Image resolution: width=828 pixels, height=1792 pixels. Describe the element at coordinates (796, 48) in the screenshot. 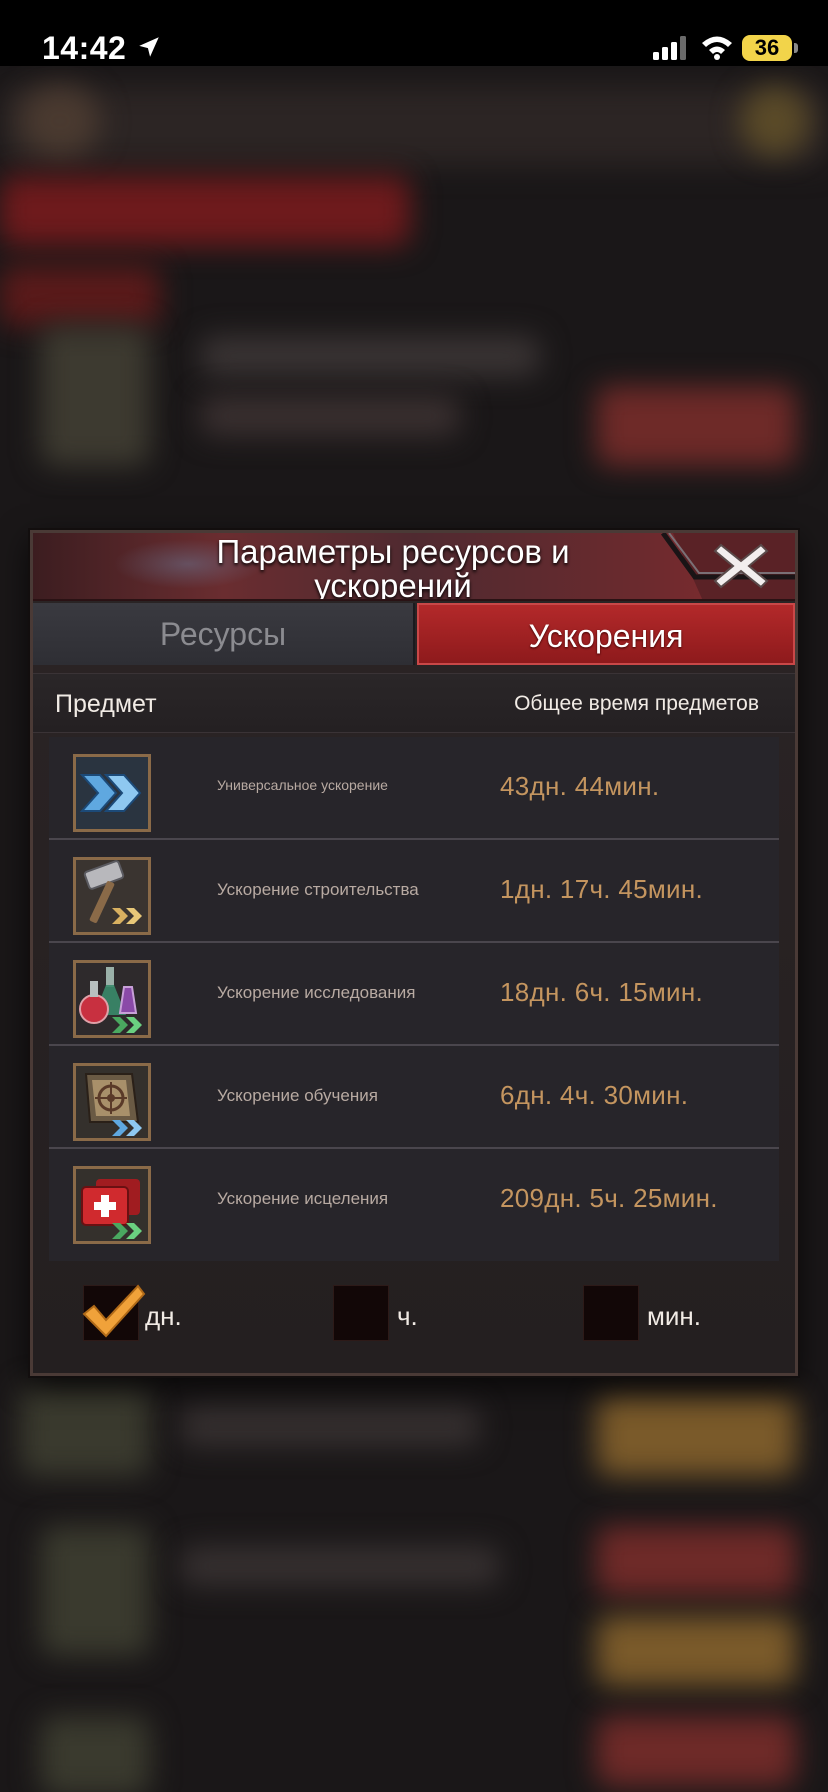

I see `battery-tip` at that location.